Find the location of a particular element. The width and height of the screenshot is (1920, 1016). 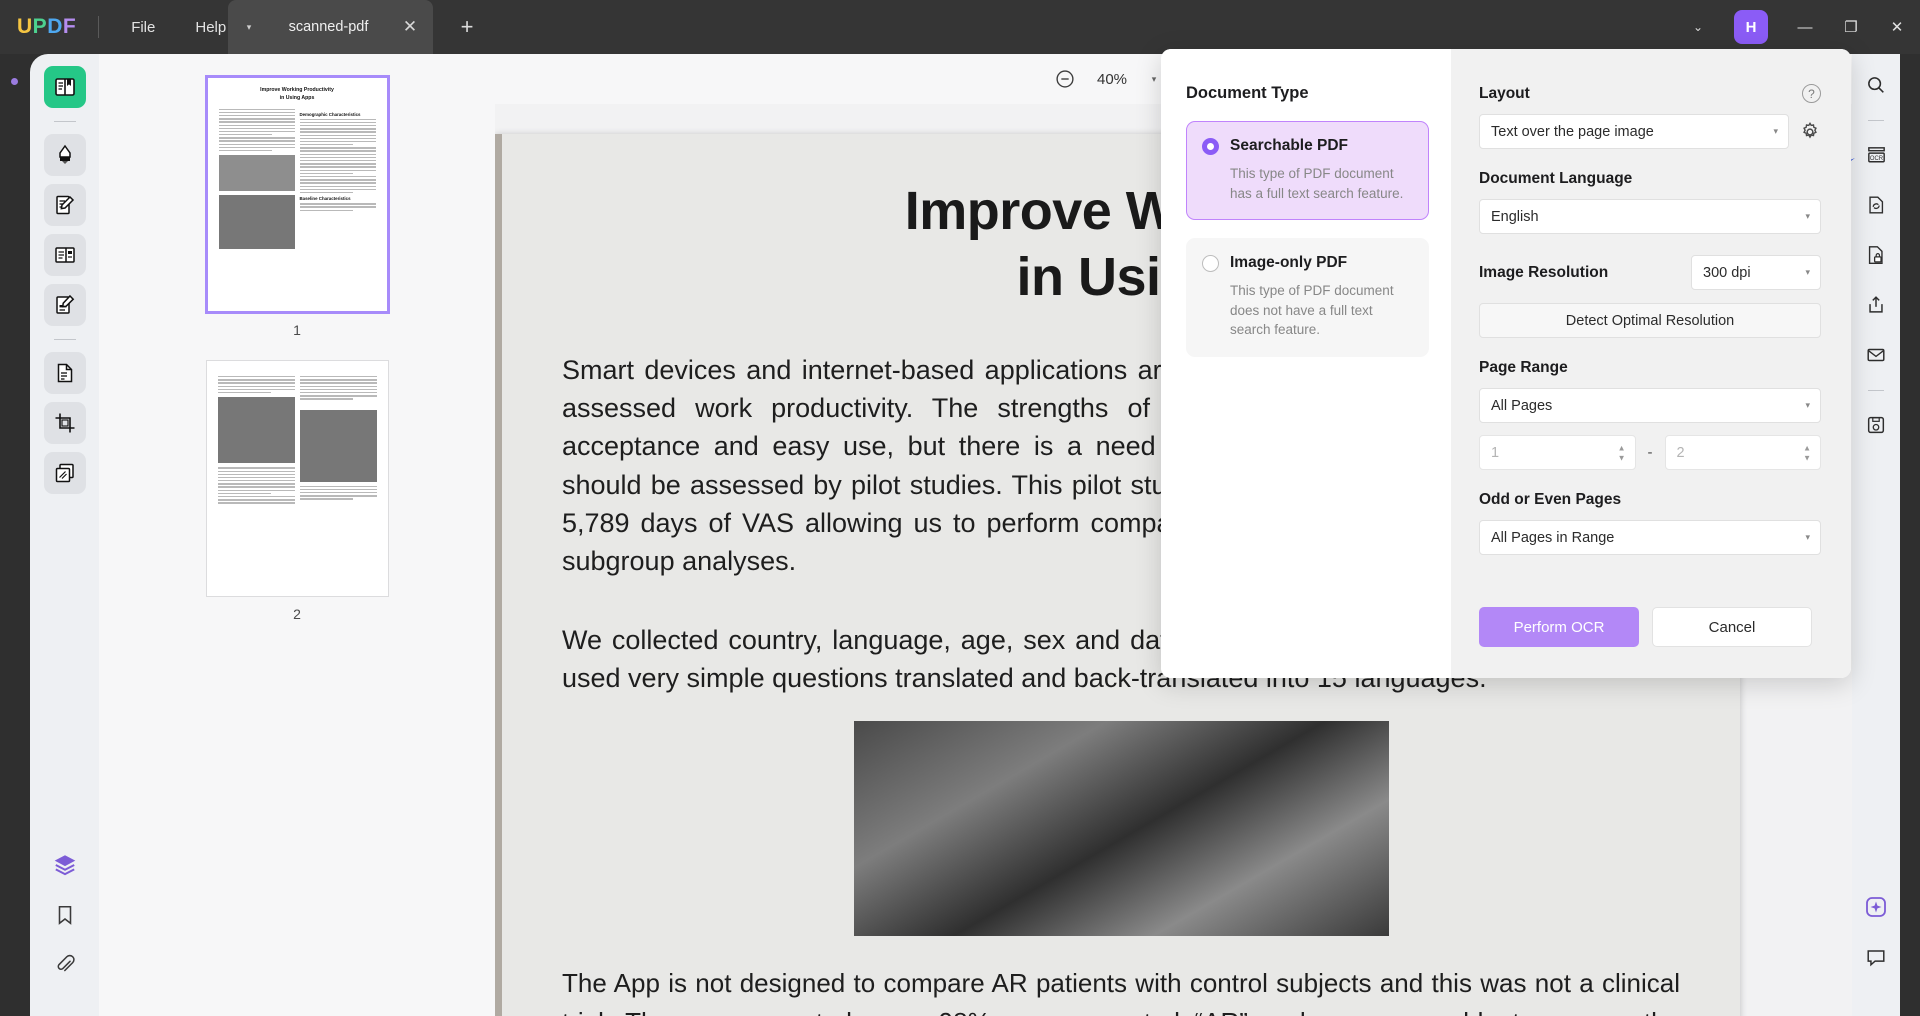

page-from-input: 1 ▲ ▼ is located at coordinates (1557, 452).